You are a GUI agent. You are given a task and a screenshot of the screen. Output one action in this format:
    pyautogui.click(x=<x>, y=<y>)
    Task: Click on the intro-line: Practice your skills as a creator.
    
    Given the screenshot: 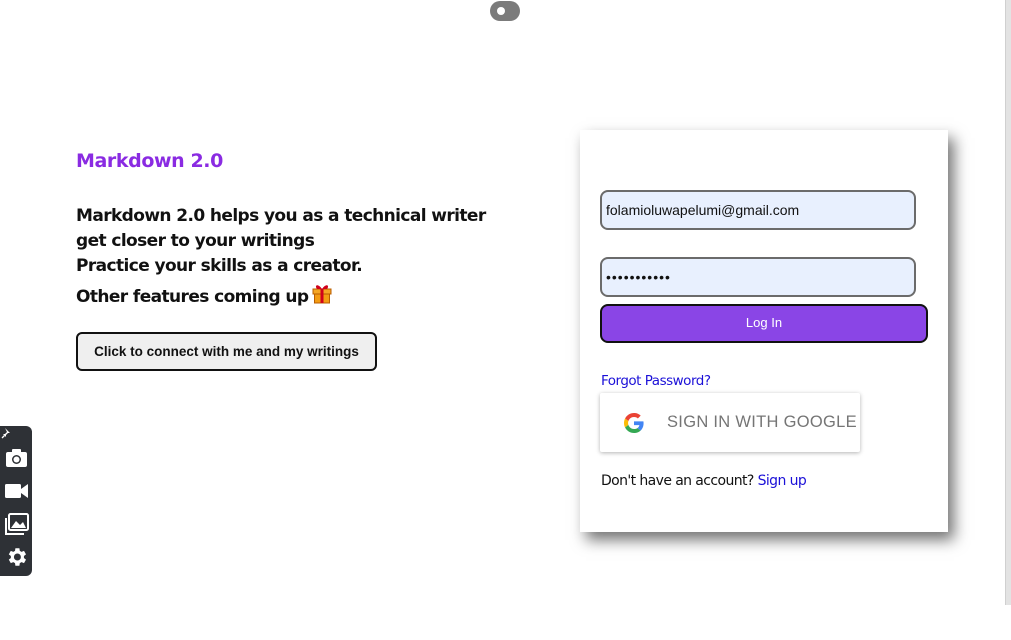 What is the action you would take?
    pyautogui.click(x=219, y=266)
    